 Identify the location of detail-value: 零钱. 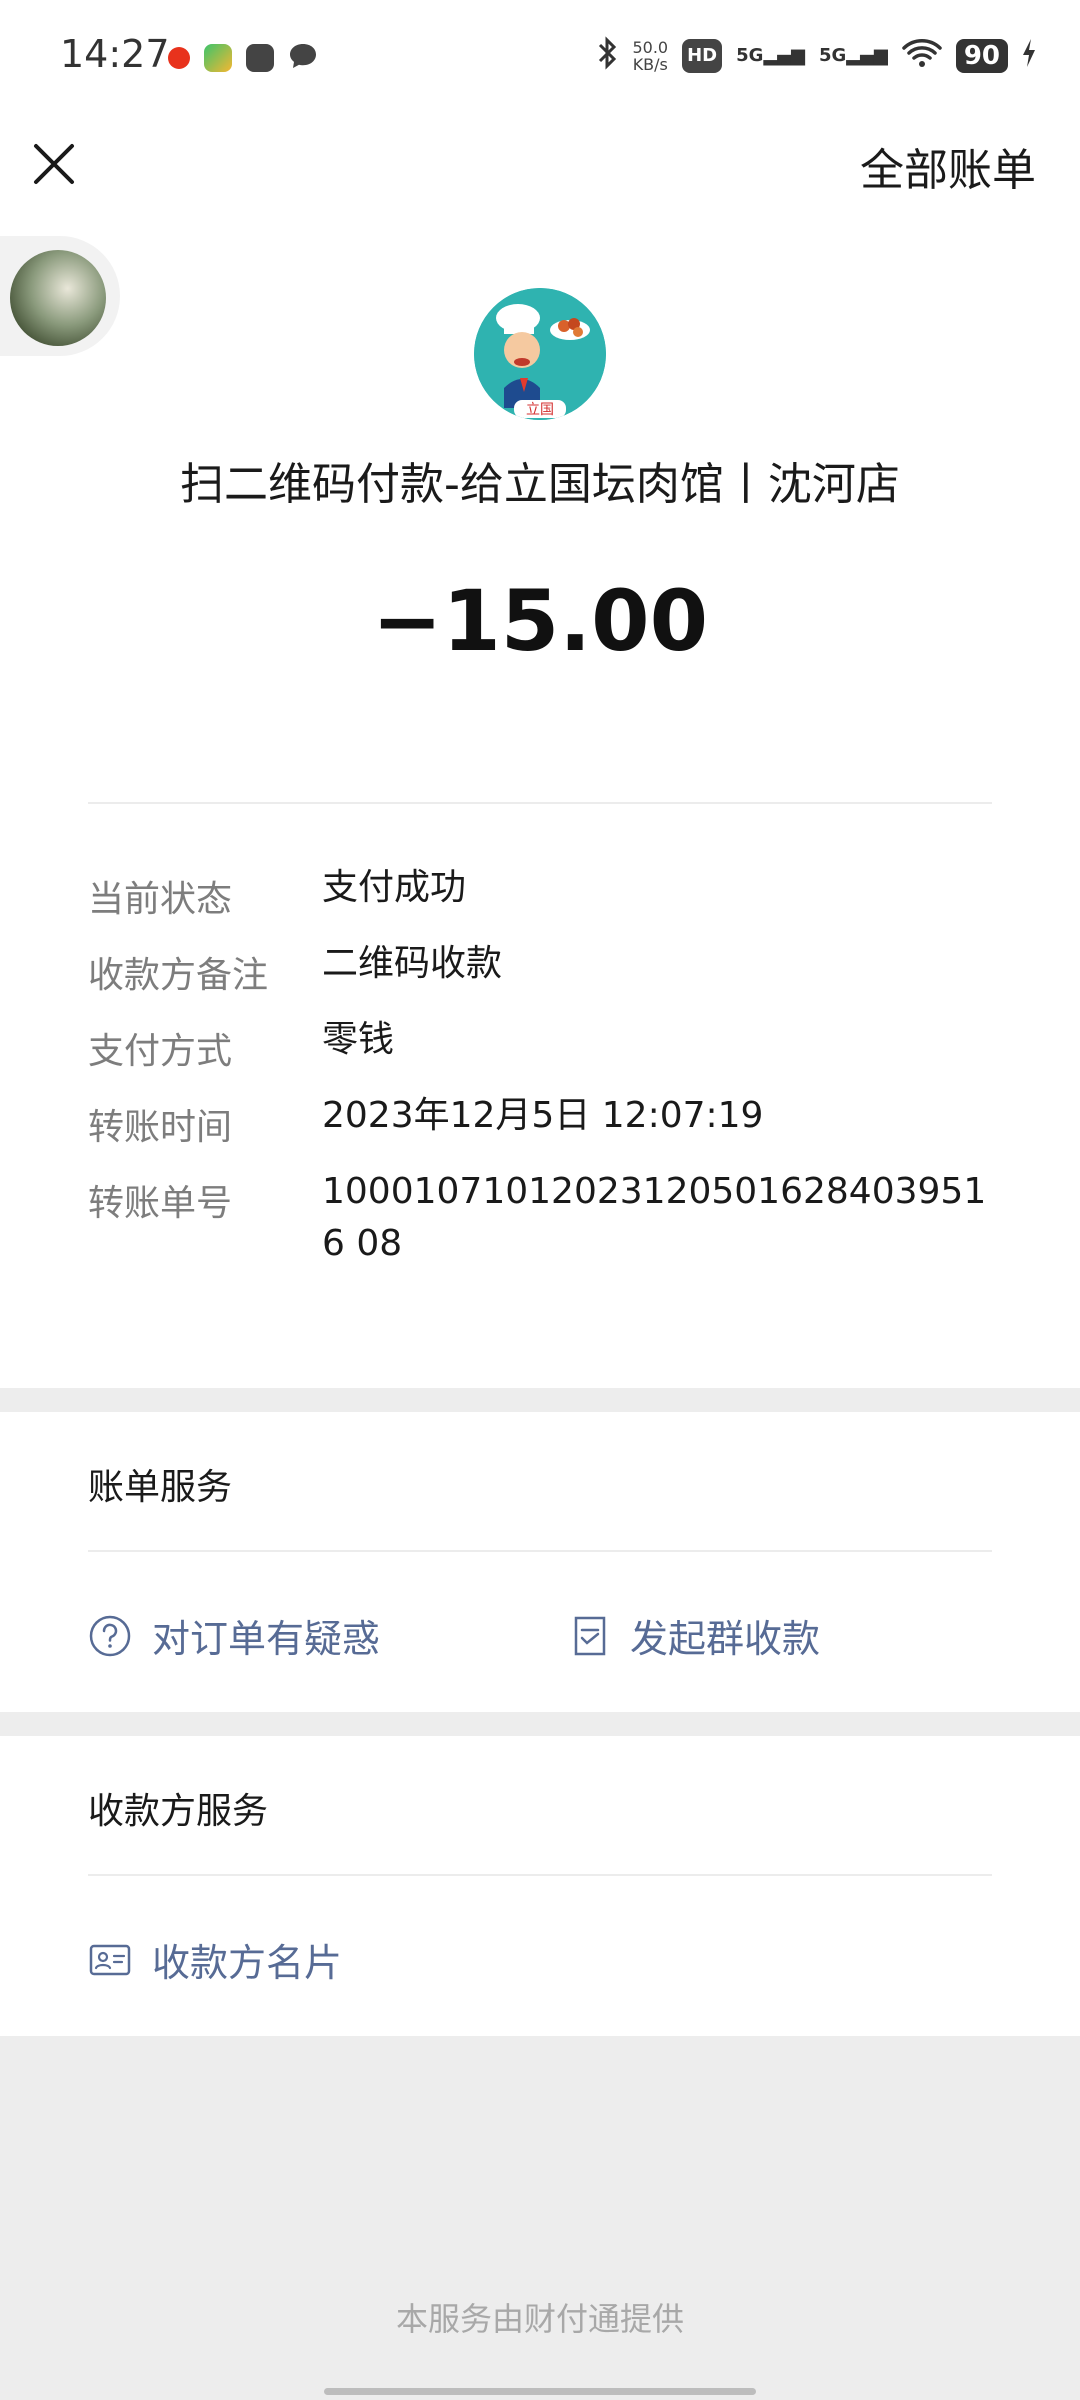
(358, 1039).